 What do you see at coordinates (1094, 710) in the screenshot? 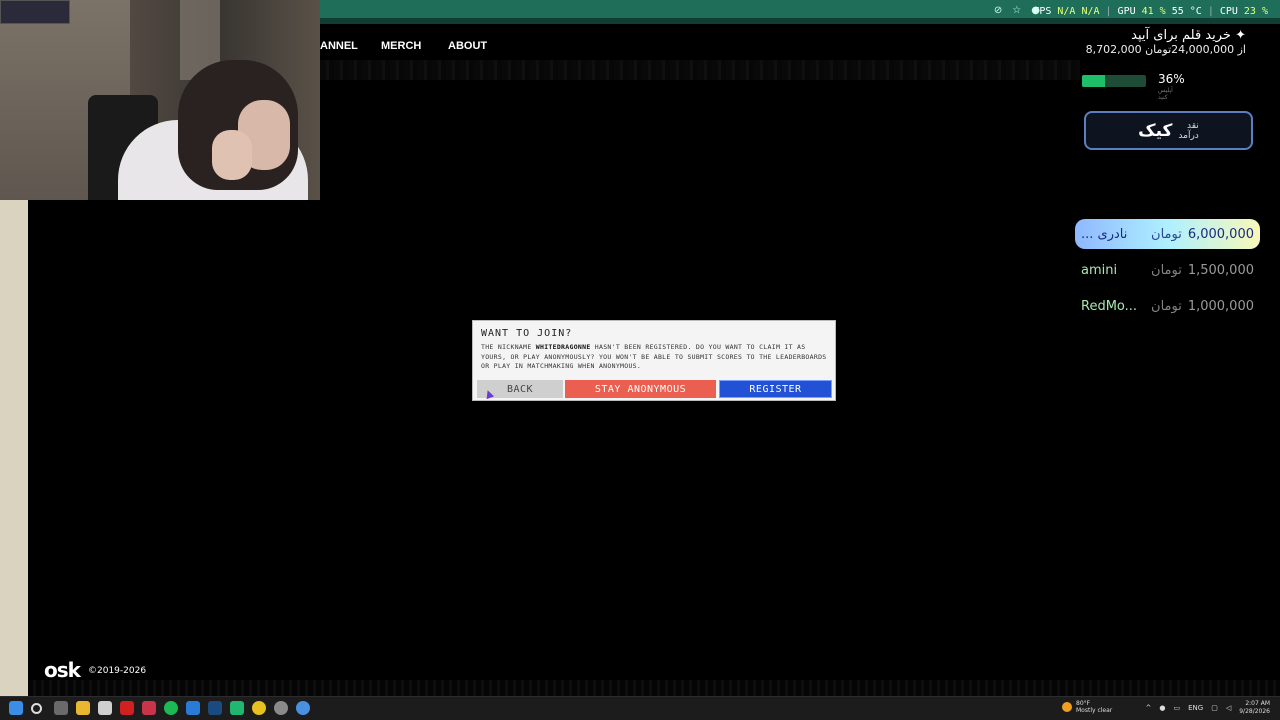
I see `weather-desc: Mostly clear` at bounding box center [1094, 710].